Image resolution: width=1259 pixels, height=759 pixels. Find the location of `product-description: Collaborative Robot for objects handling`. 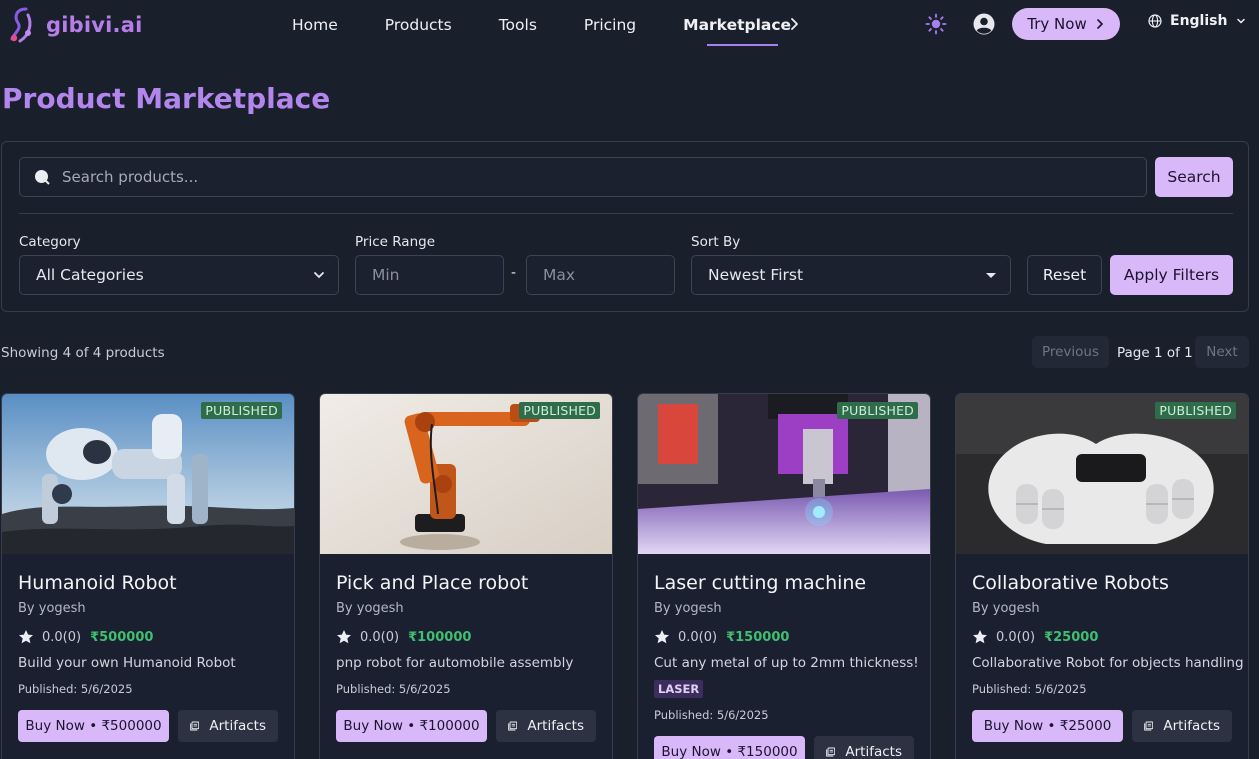

product-description: Collaborative Robot for objects handling is located at coordinates (1108, 663).